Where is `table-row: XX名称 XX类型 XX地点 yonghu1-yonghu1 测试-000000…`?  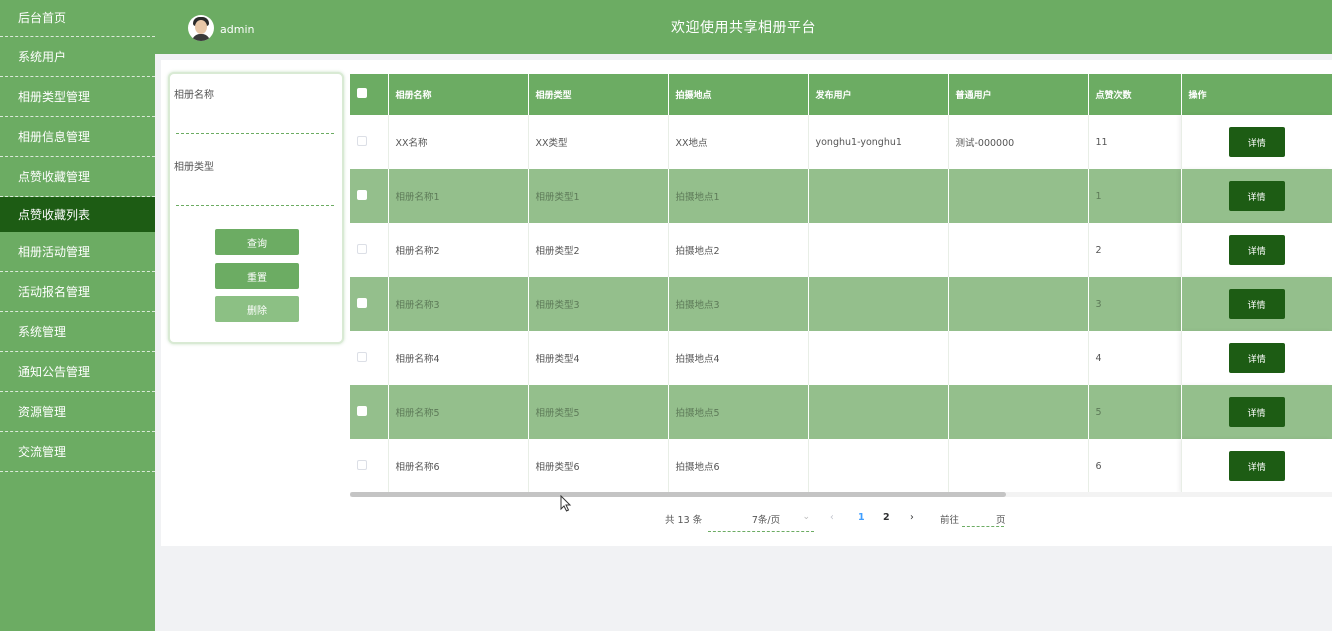
table-row: XX名称 XX类型 XX地点 yonghu1-yonghu1 测试-000000… is located at coordinates (841, 142).